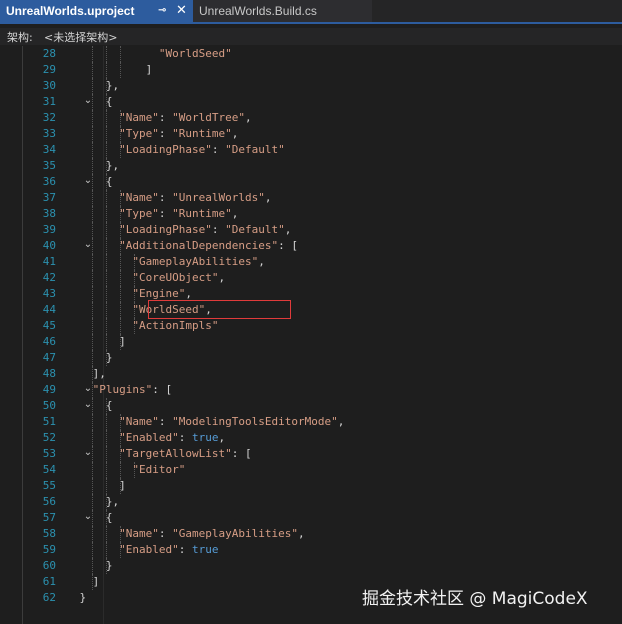  I want to click on architecture-dropdown: <未选择架构>, so click(80, 37).